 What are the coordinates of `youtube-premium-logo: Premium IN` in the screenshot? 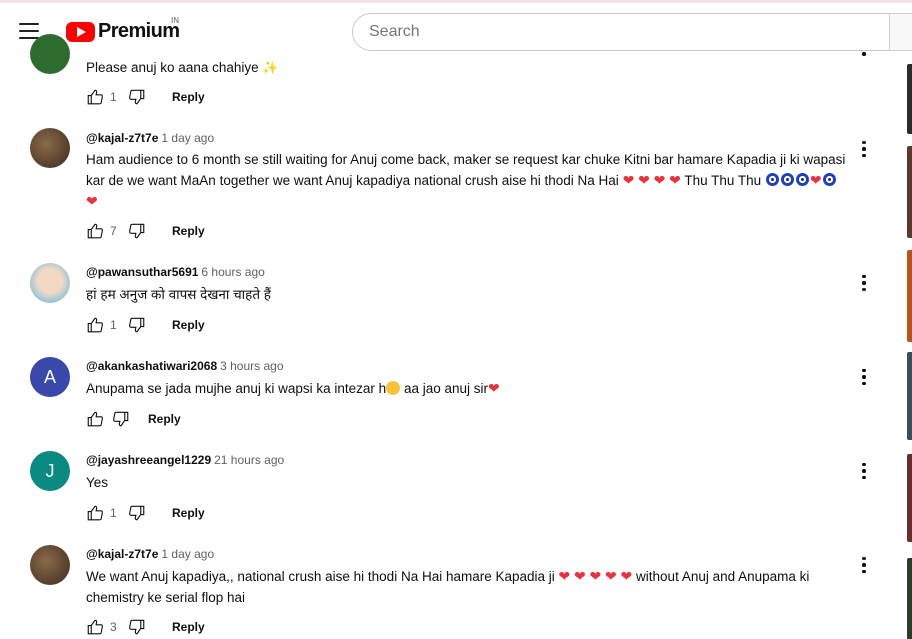 It's located at (123, 29).